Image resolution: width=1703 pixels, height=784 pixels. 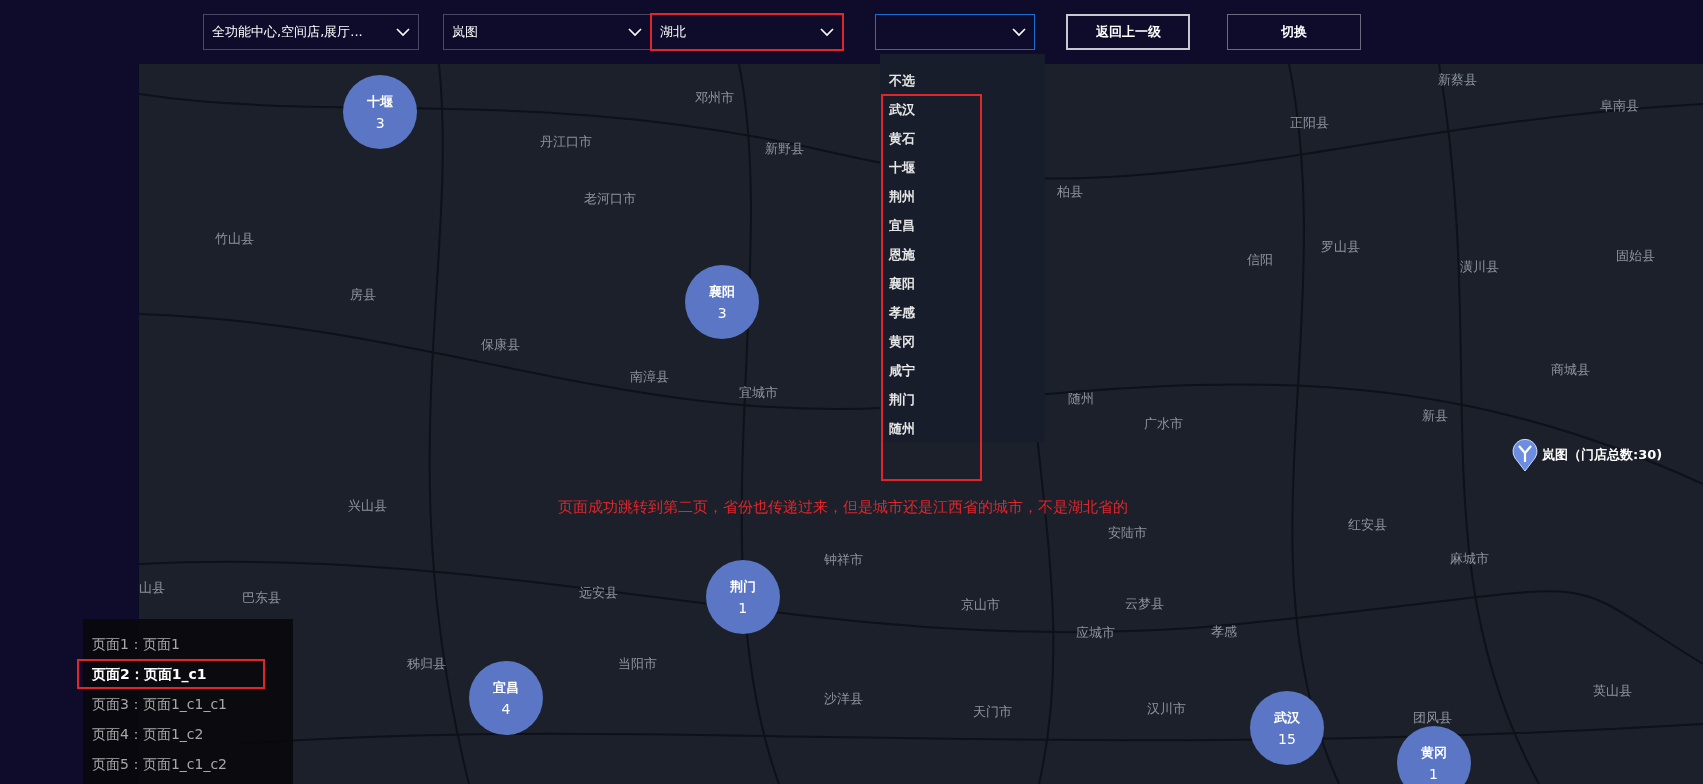 I want to click on cluster-name: 黄冈, so click(x=1433, y=753).